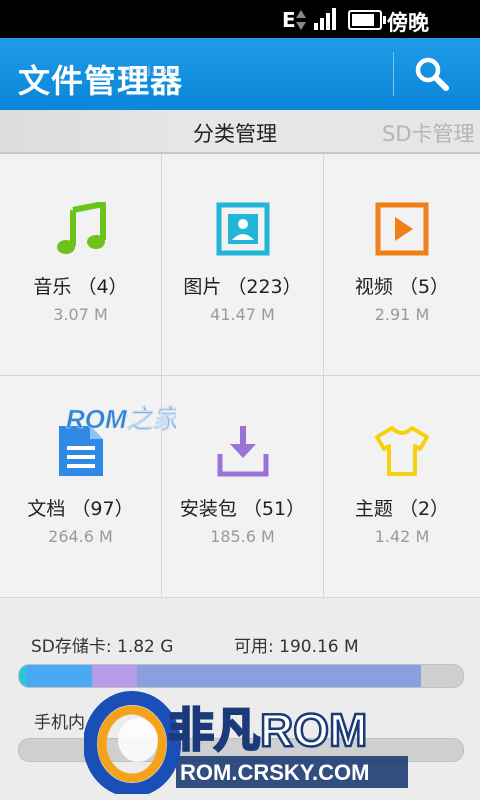 This screenshot has height=800, width=480. What do you see at coordinates (402, 314) in the screenshot?
I see `category-size: 2.91 M` at bounding box center [402, 314].